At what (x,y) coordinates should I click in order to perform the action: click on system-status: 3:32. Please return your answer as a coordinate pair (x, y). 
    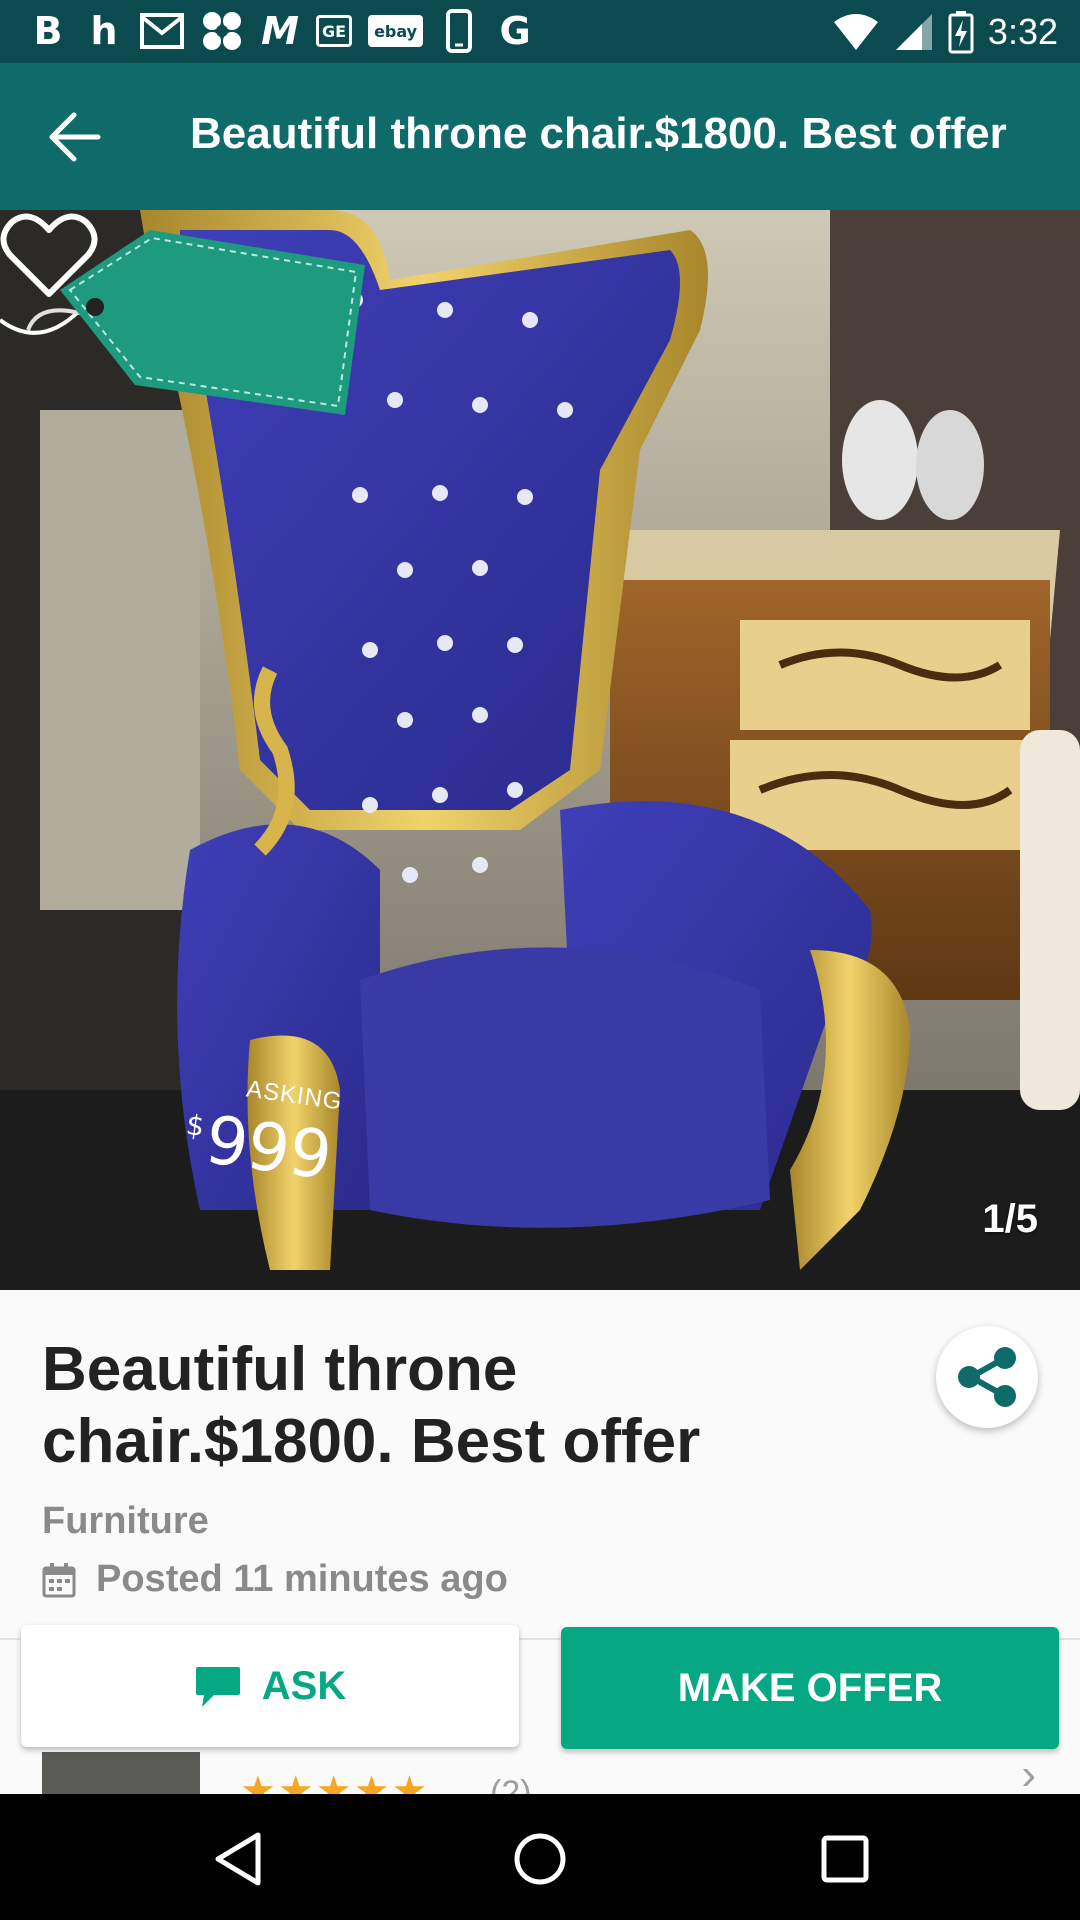
    Looking at the image, I should click on (945, 31).